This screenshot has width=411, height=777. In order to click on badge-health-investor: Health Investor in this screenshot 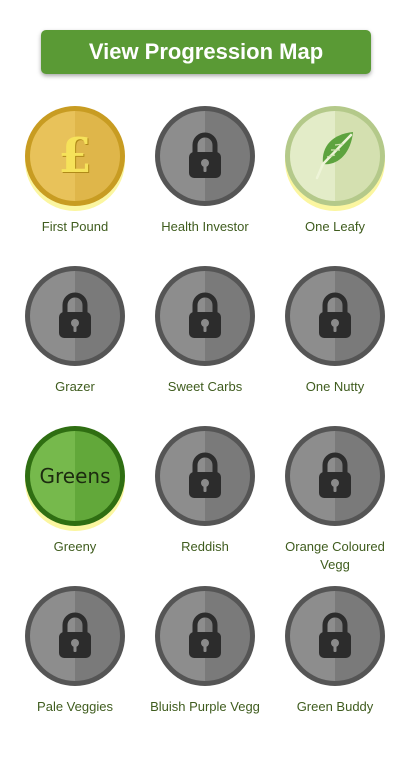, I will do `click(205, 186)`.